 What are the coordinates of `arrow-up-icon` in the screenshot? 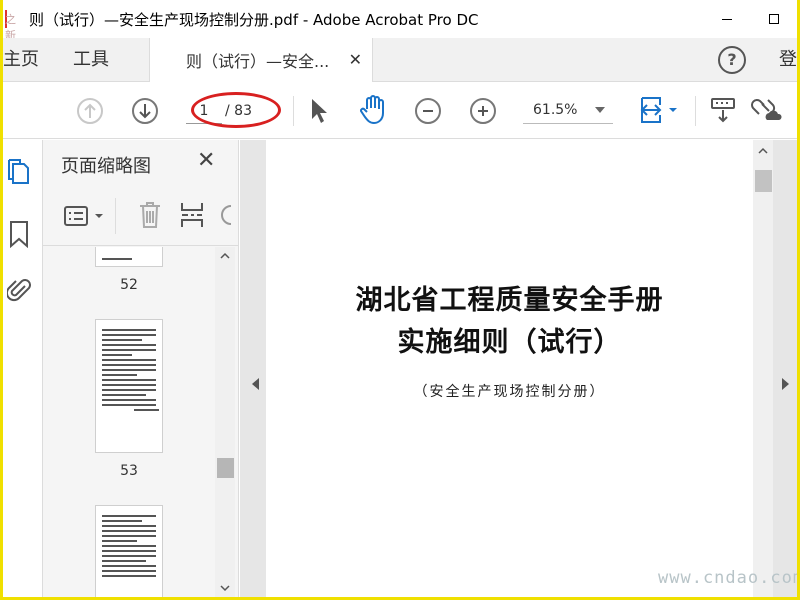 It's located at (90, 110).